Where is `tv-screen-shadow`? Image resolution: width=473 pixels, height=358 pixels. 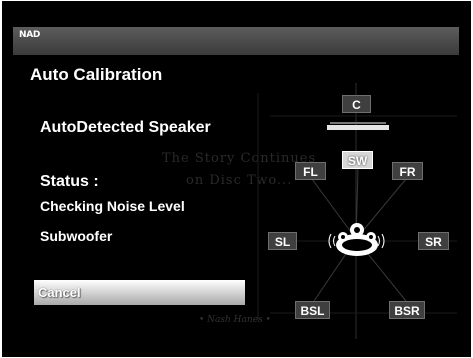 tv-screen-shadow is located at coordinates (358, 123).